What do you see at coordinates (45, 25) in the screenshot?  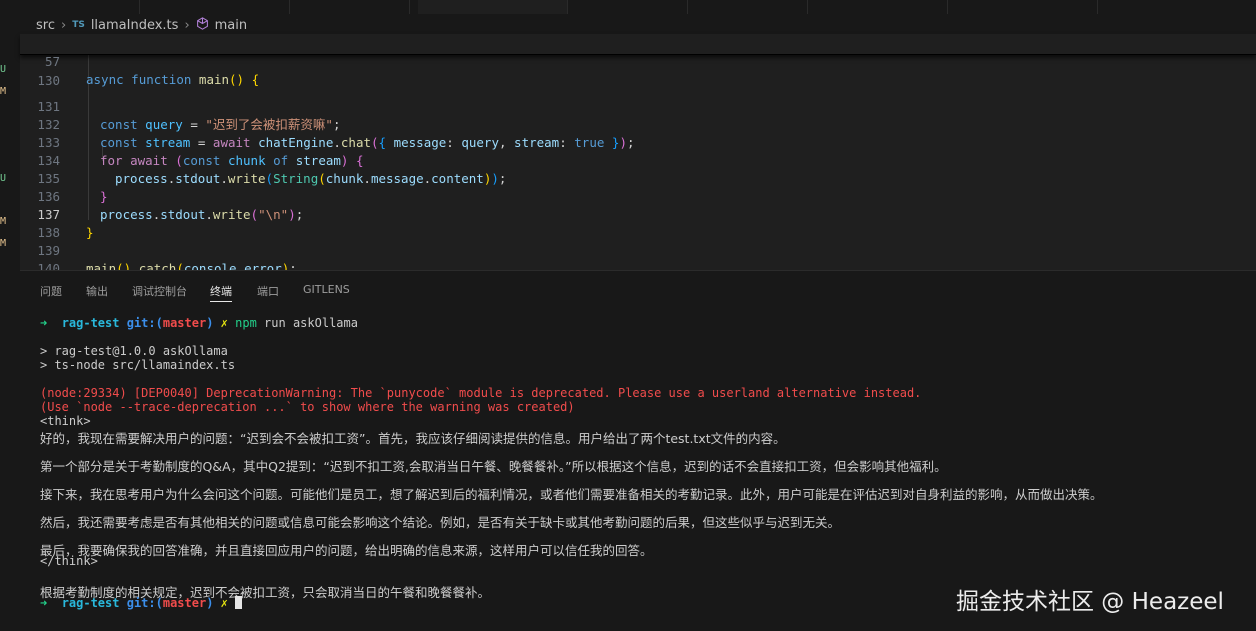 I see `breadcrumb-folder: src` at bounding box center [45, 25].